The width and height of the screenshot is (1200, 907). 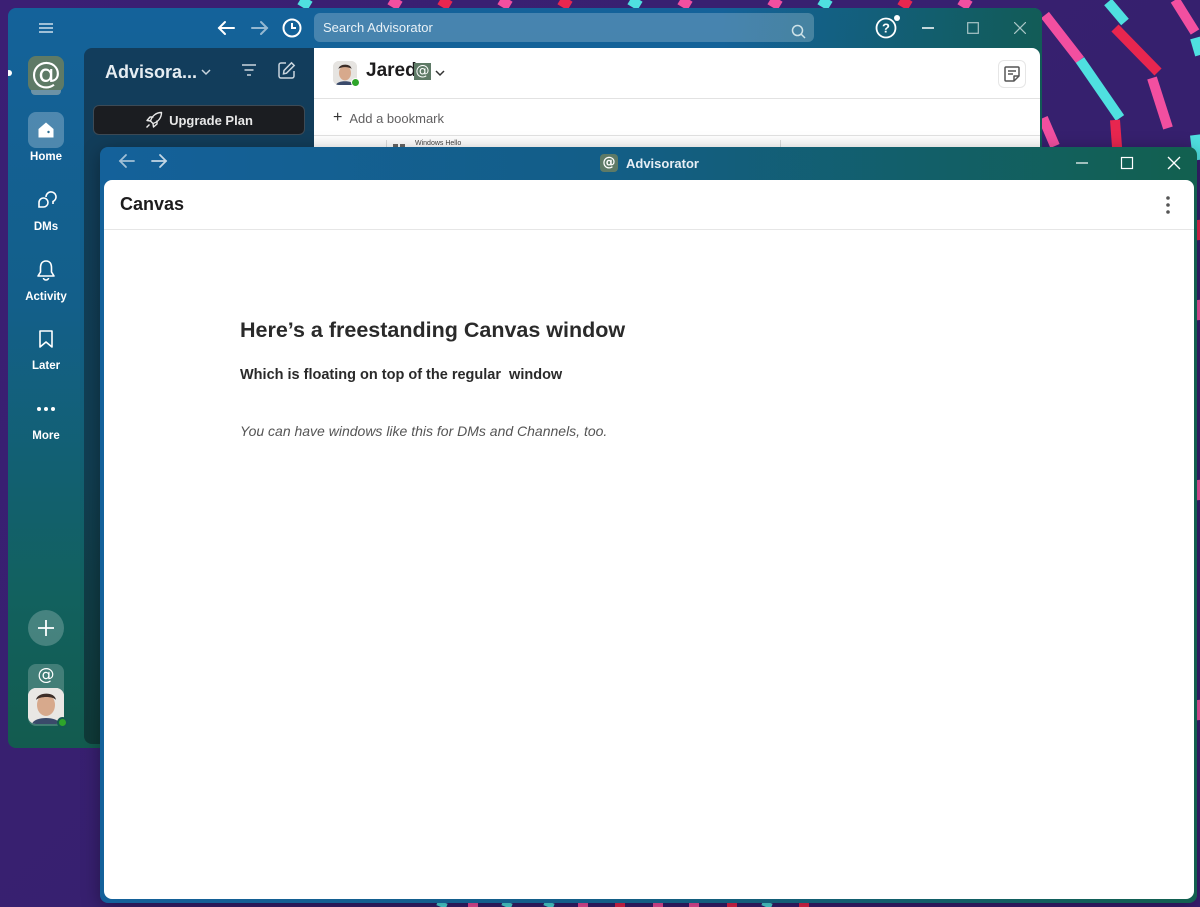 I want to click on add-bookmark-label: Add a bookmark, so click(x=397, y=118).